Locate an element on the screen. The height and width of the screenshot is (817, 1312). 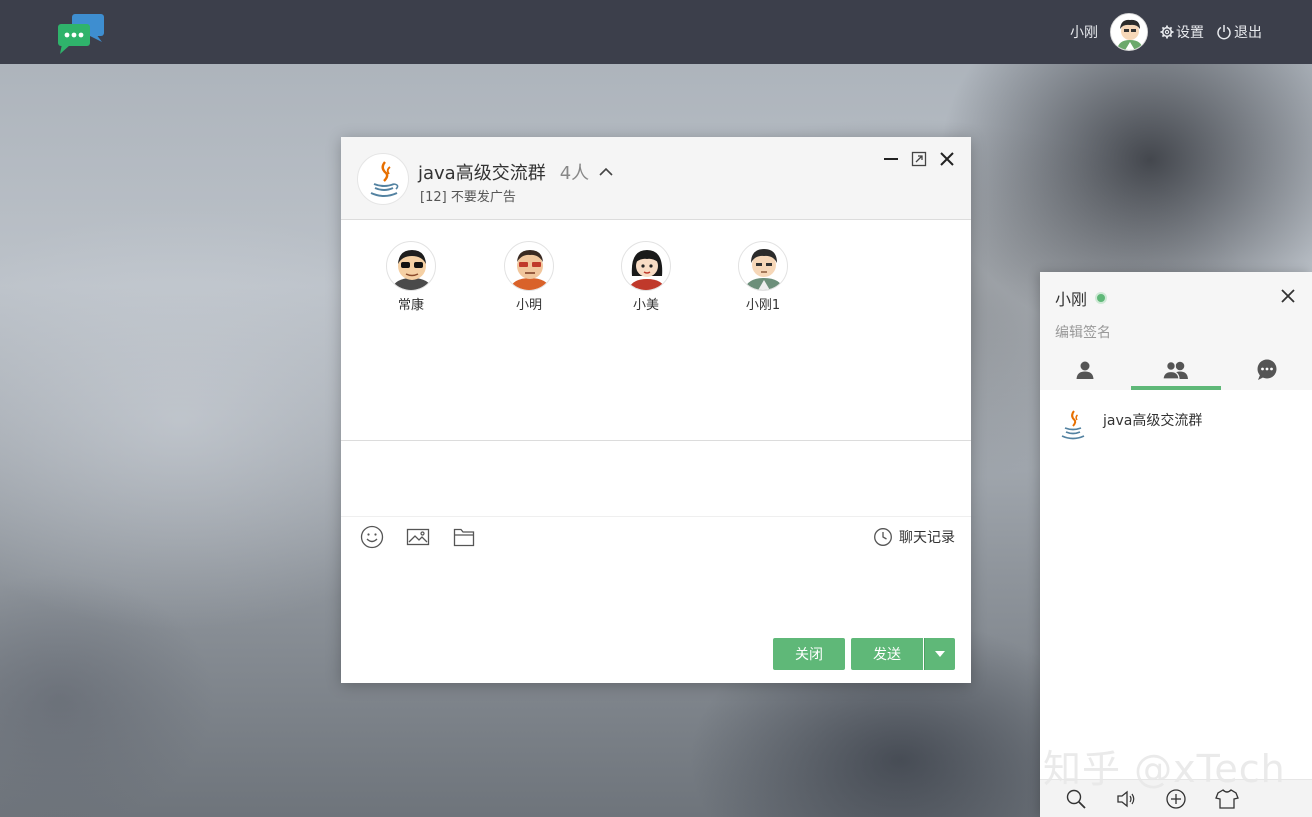
emoji-button is located at coordinates (372, 537).